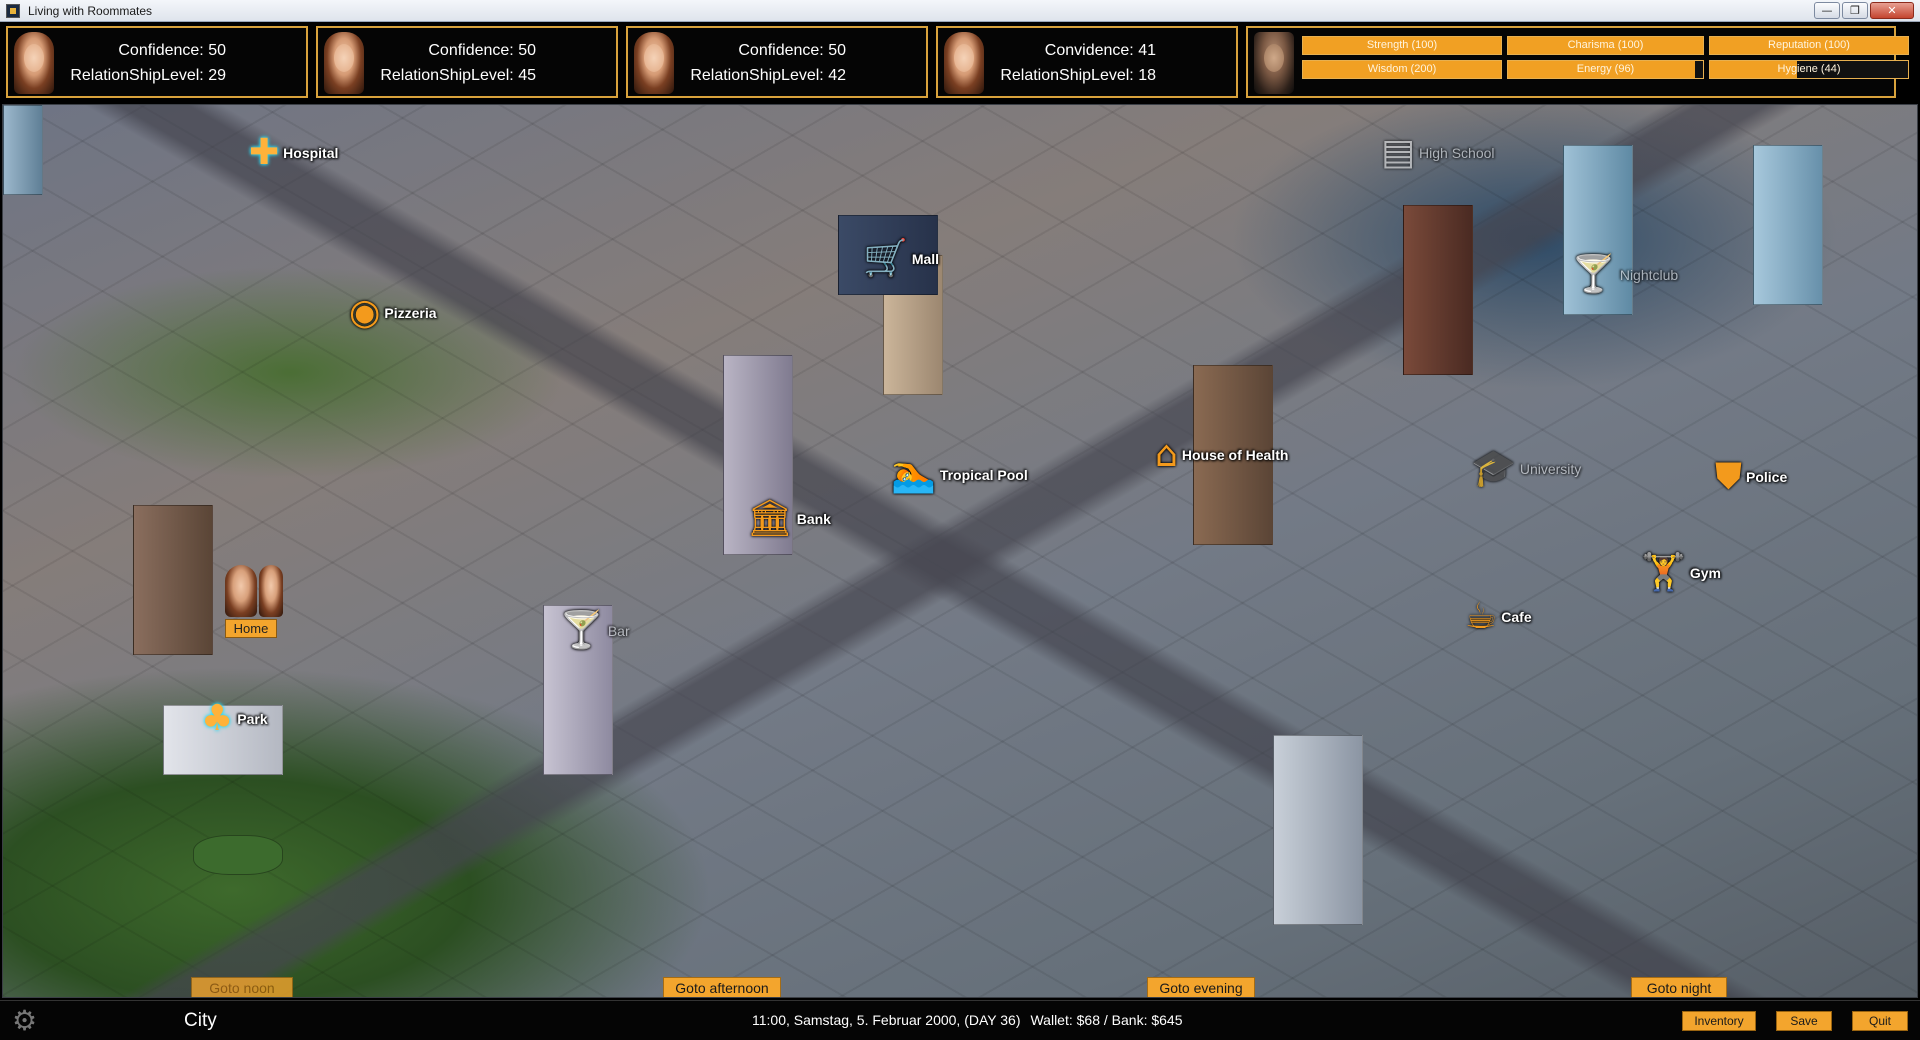  What do you see at coordinates (1892, 10) in the screenshot?
I see `close-button: ✕` at bounding box center [1892, 10].